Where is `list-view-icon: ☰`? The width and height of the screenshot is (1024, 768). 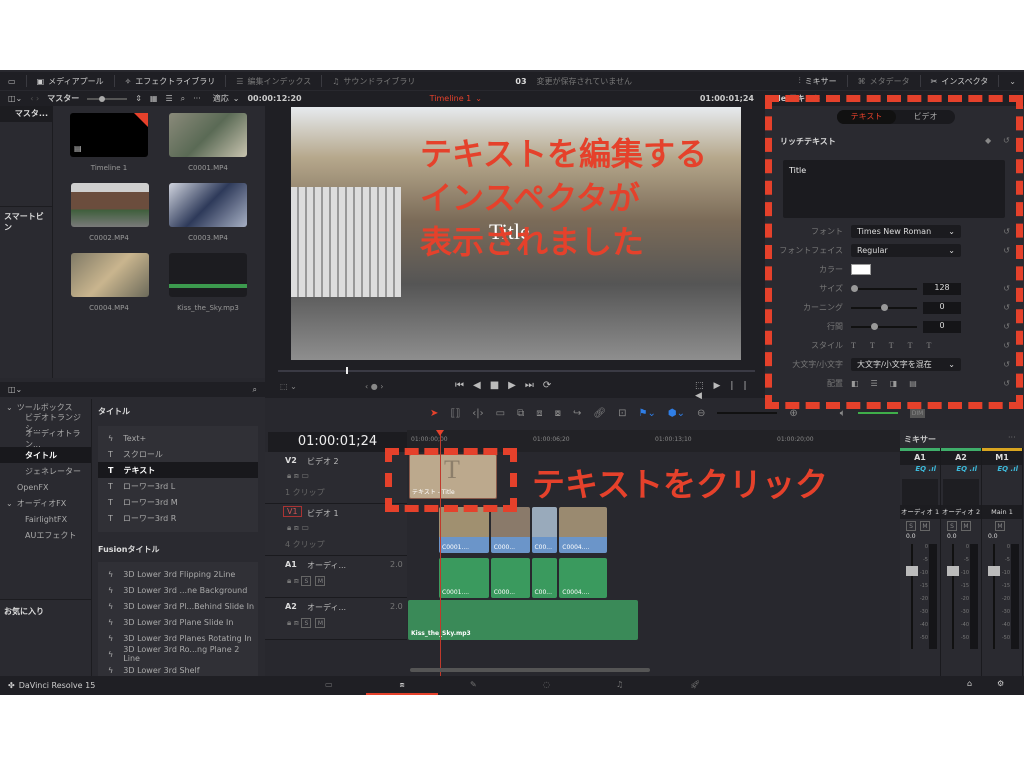 list-view-icon: ☰ is located at coordinates (168, 98).